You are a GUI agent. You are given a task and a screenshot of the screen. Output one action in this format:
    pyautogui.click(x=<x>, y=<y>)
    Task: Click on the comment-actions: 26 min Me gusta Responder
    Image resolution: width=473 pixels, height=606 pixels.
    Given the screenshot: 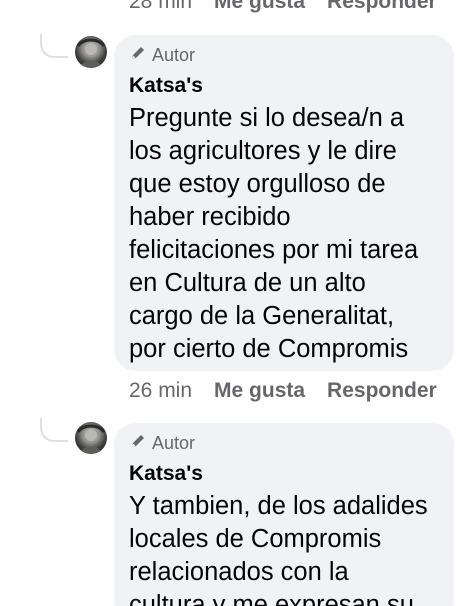 What is the action you would take?
    pyautogui.click(x=283, y=391)
    